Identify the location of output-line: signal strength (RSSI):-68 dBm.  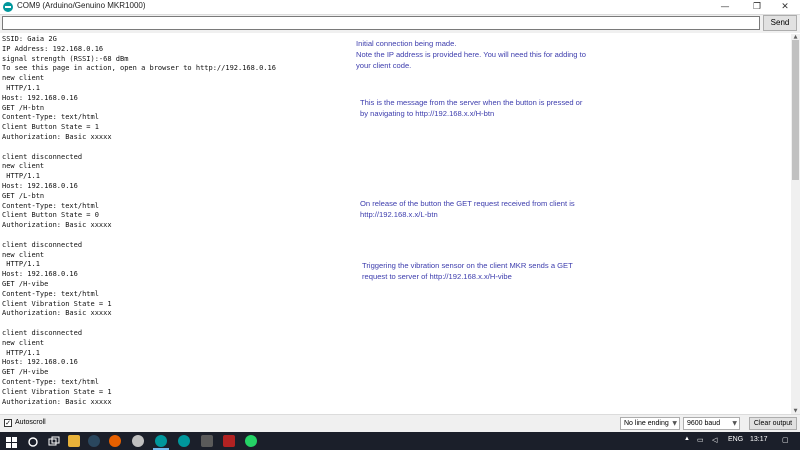
(65, 58).